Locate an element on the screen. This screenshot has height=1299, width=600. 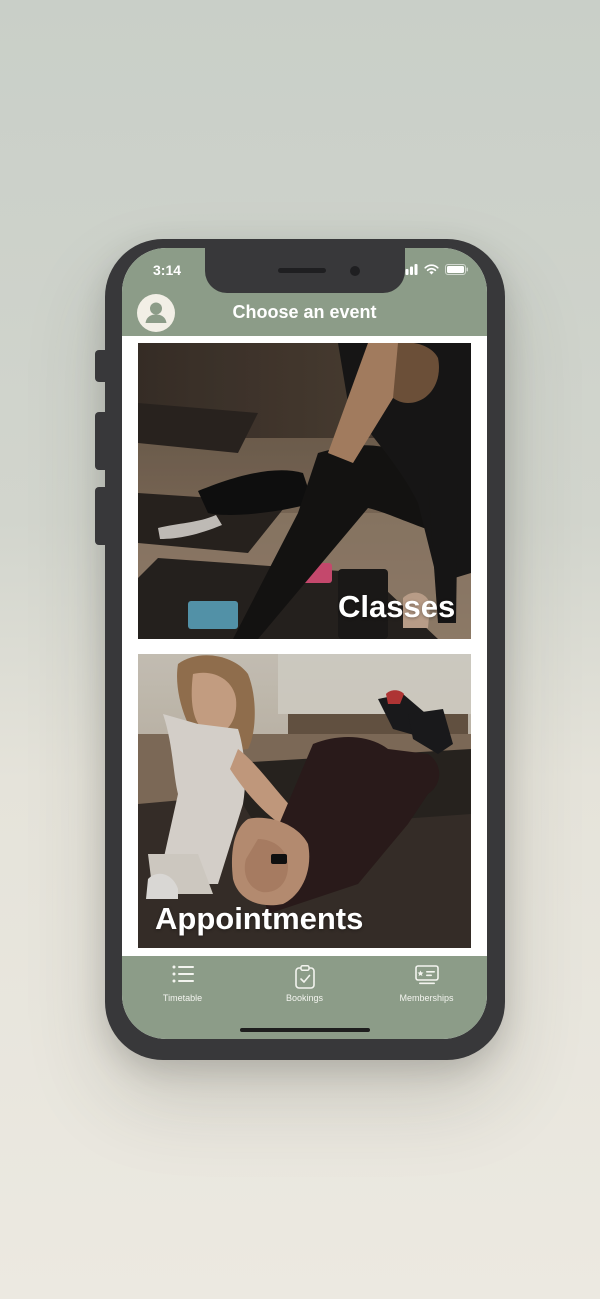
page-title: Choose an event is located at coordinates (304, 312).